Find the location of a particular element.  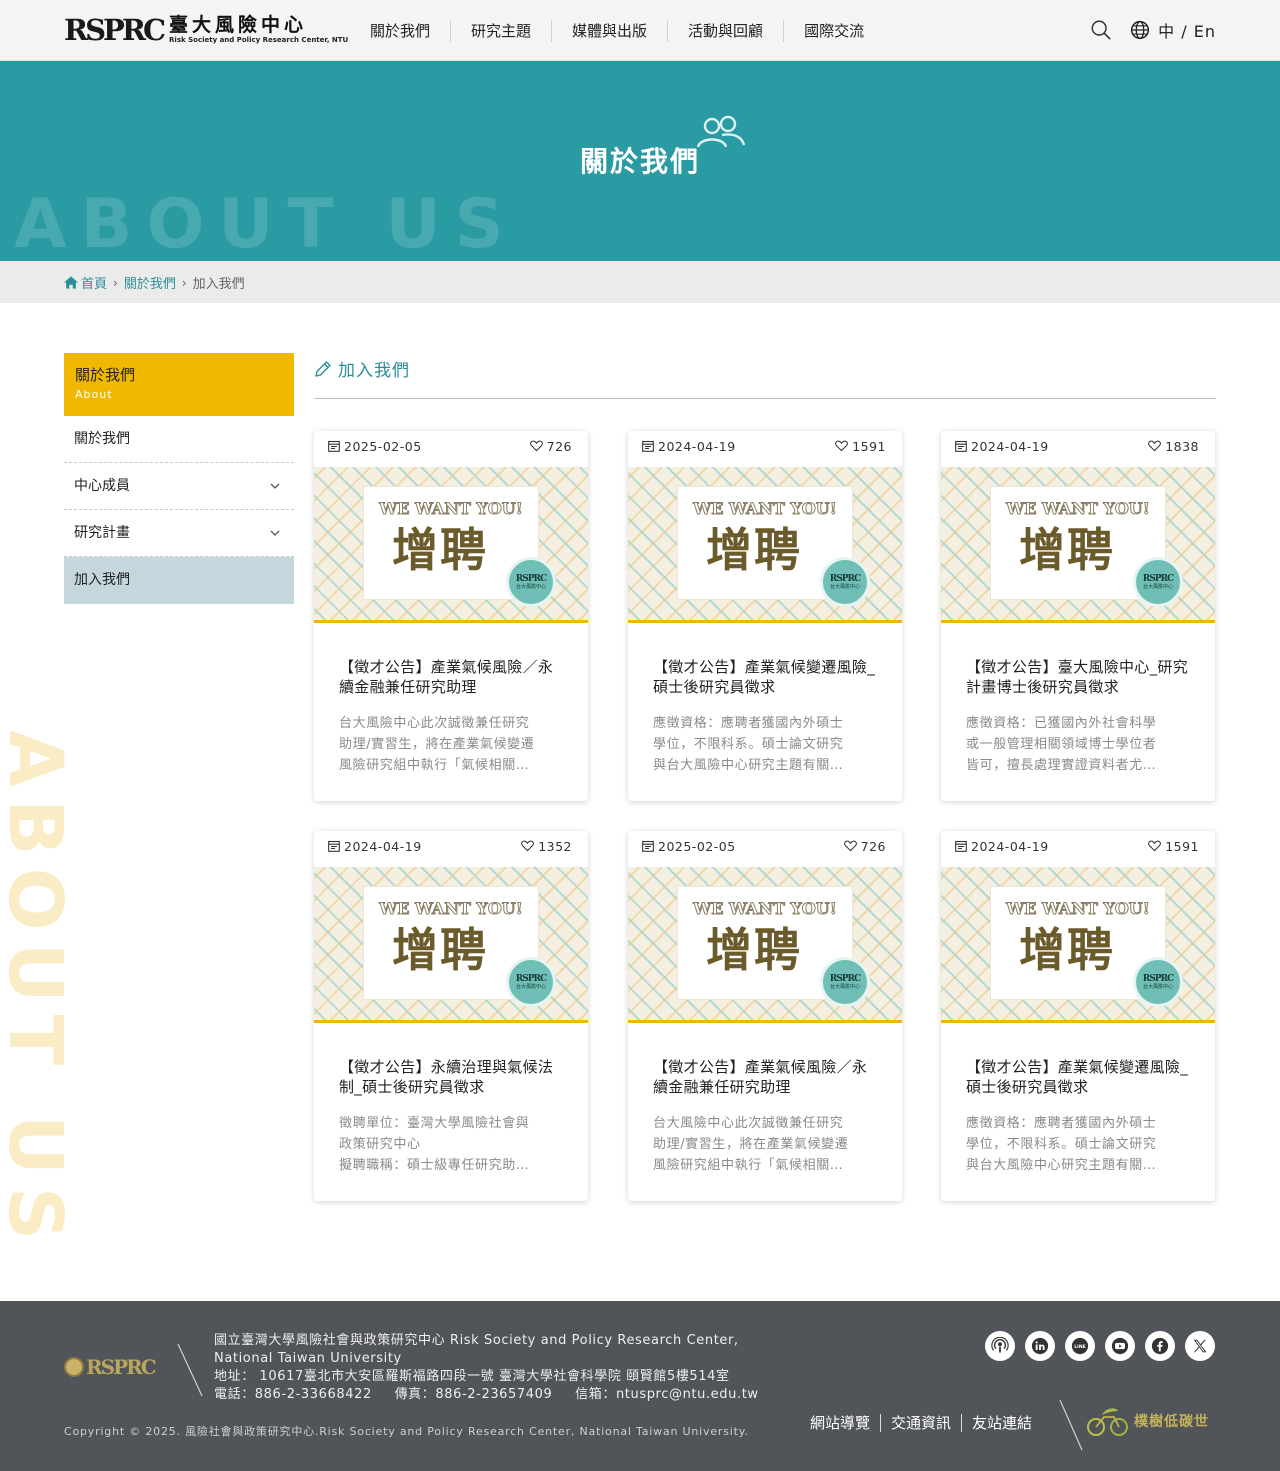

sidebar-item-members: 中心成員 is located at coordinates (179, 486).